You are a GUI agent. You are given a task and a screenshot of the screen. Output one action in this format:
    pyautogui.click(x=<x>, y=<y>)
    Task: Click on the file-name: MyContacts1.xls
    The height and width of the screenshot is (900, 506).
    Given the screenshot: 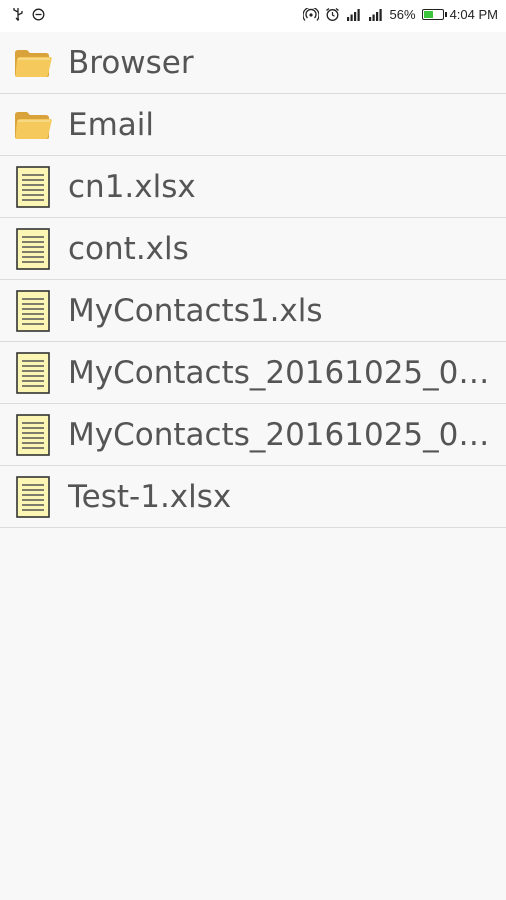 What is the action you would take?
    pyautogui.click(x=195, y=310)
    